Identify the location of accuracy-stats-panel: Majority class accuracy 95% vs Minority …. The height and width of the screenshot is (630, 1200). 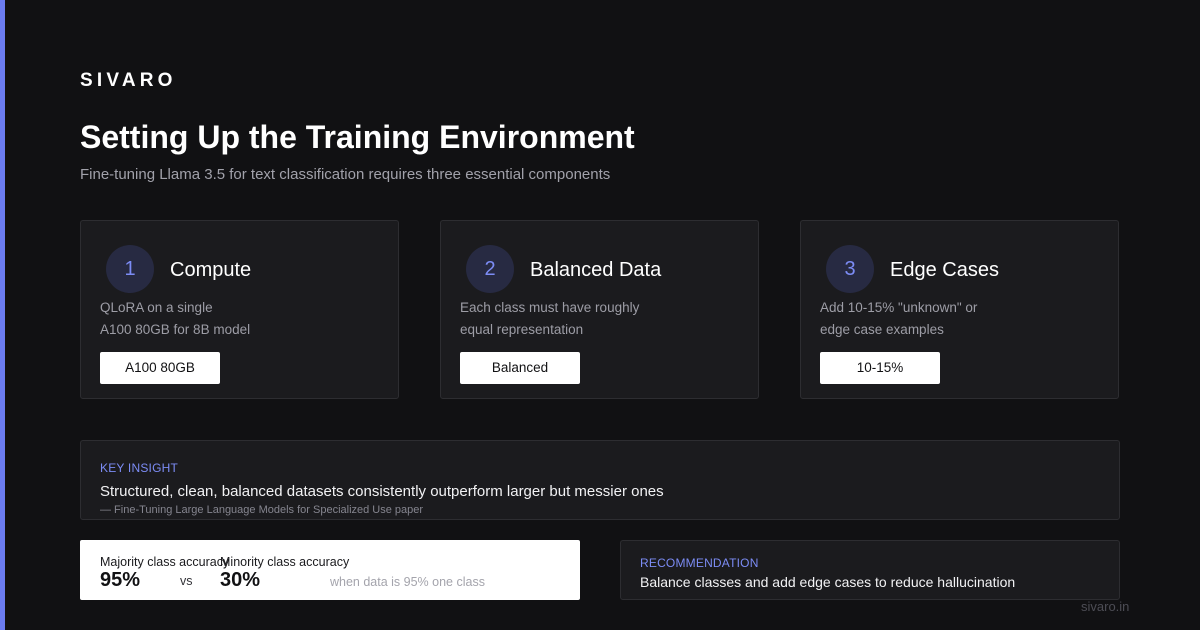
(330, 570).